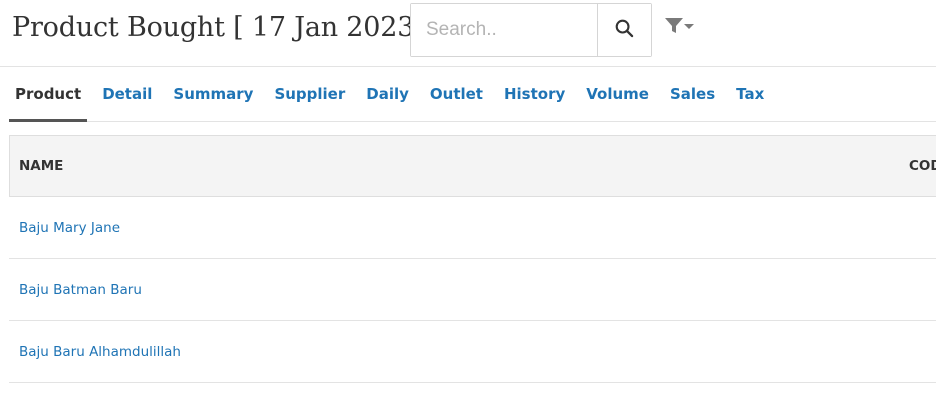 The width and height of the screenshot is (936, 407). What do you see at coordinates (692, 94) in the screenshot?
I see `tab-sales: Sales` at bounding box center [692, 94].